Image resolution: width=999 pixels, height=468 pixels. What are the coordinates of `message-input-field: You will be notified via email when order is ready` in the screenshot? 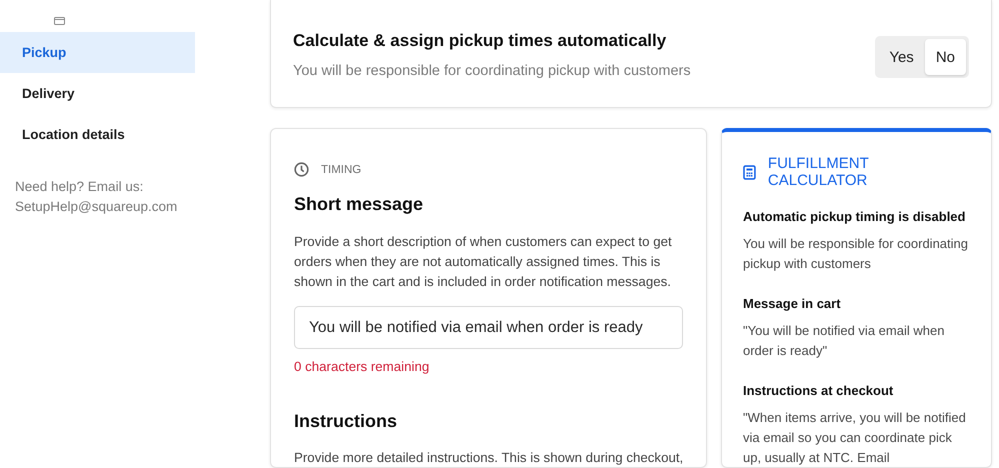 It's located at (488, 327).